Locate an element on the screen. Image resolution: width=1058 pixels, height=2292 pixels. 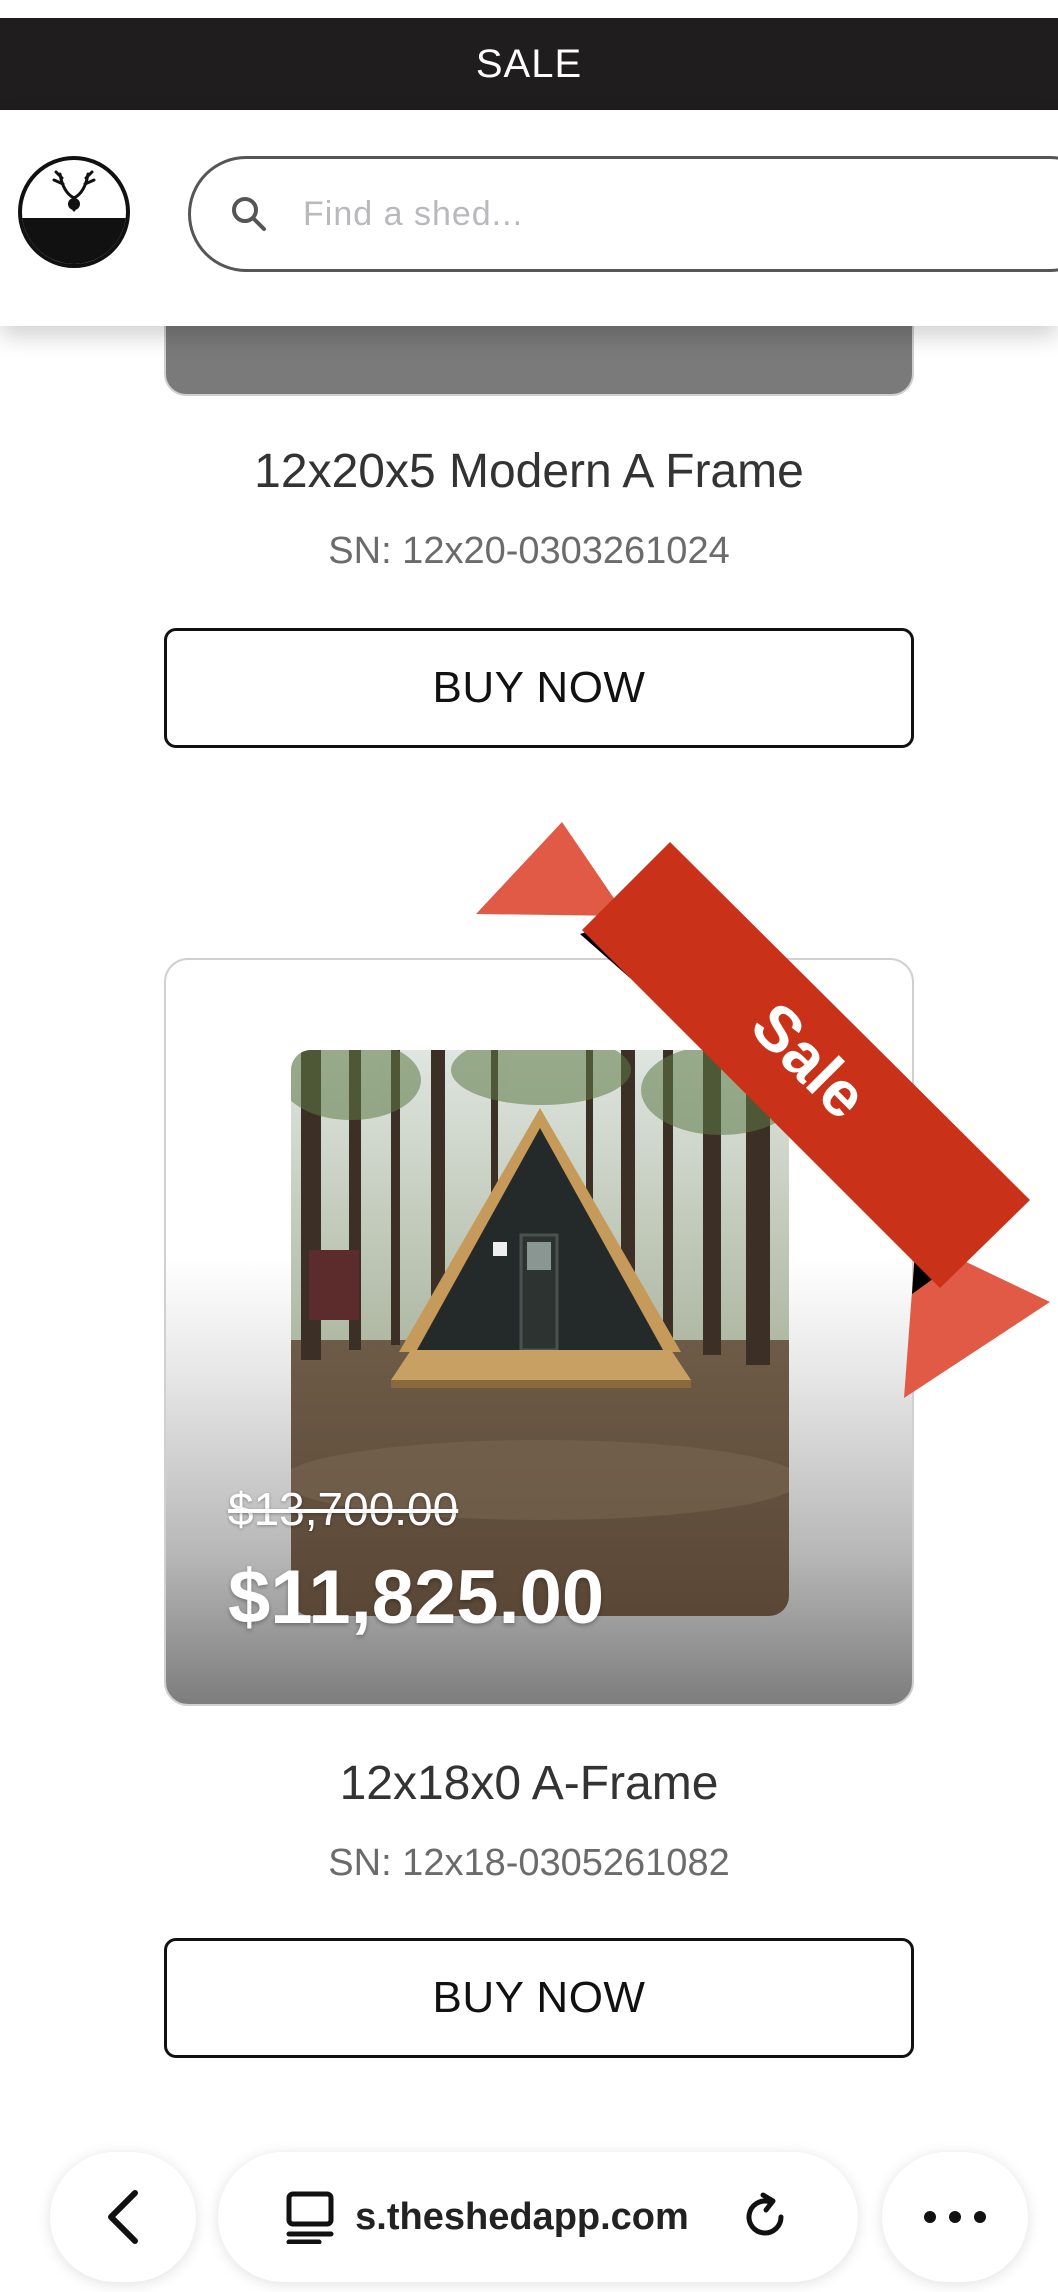
search-input is located at coordinates (603, 214).